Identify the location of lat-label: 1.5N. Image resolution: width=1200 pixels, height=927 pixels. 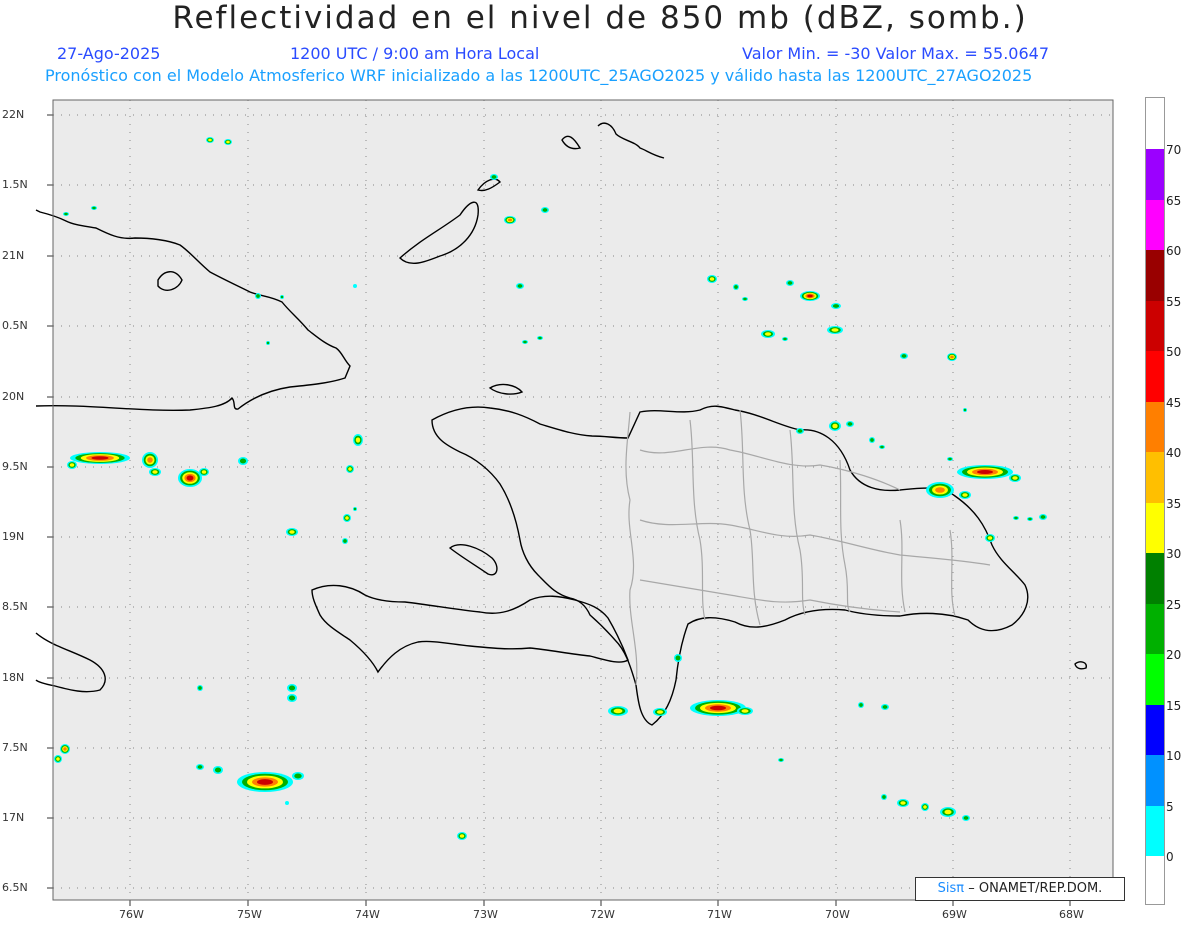
(15, 184).